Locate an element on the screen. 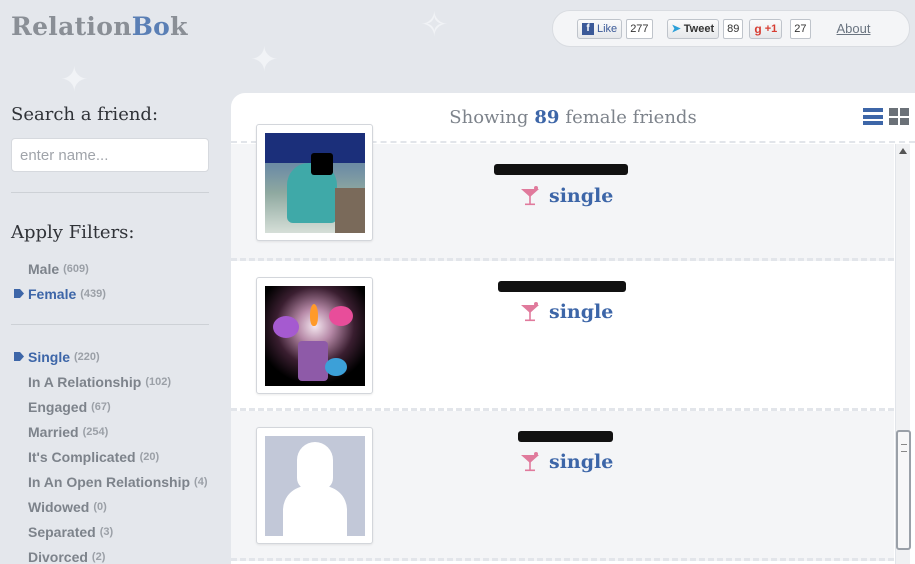 Image resolution: width=915 pixels, height=564 pixels. scroll-up-arrow-icon is located at coordinates (903, 151).